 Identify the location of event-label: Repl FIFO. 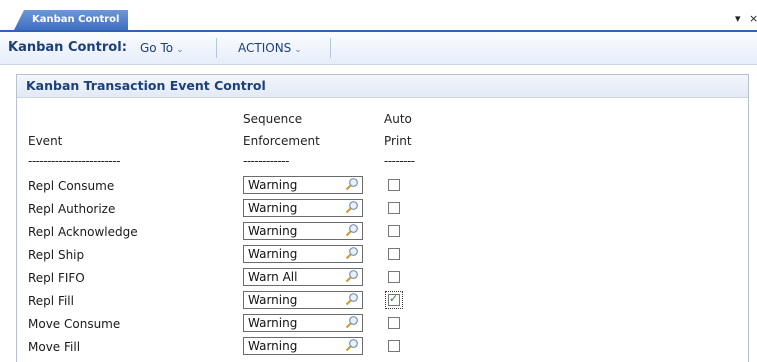
(56, 278).